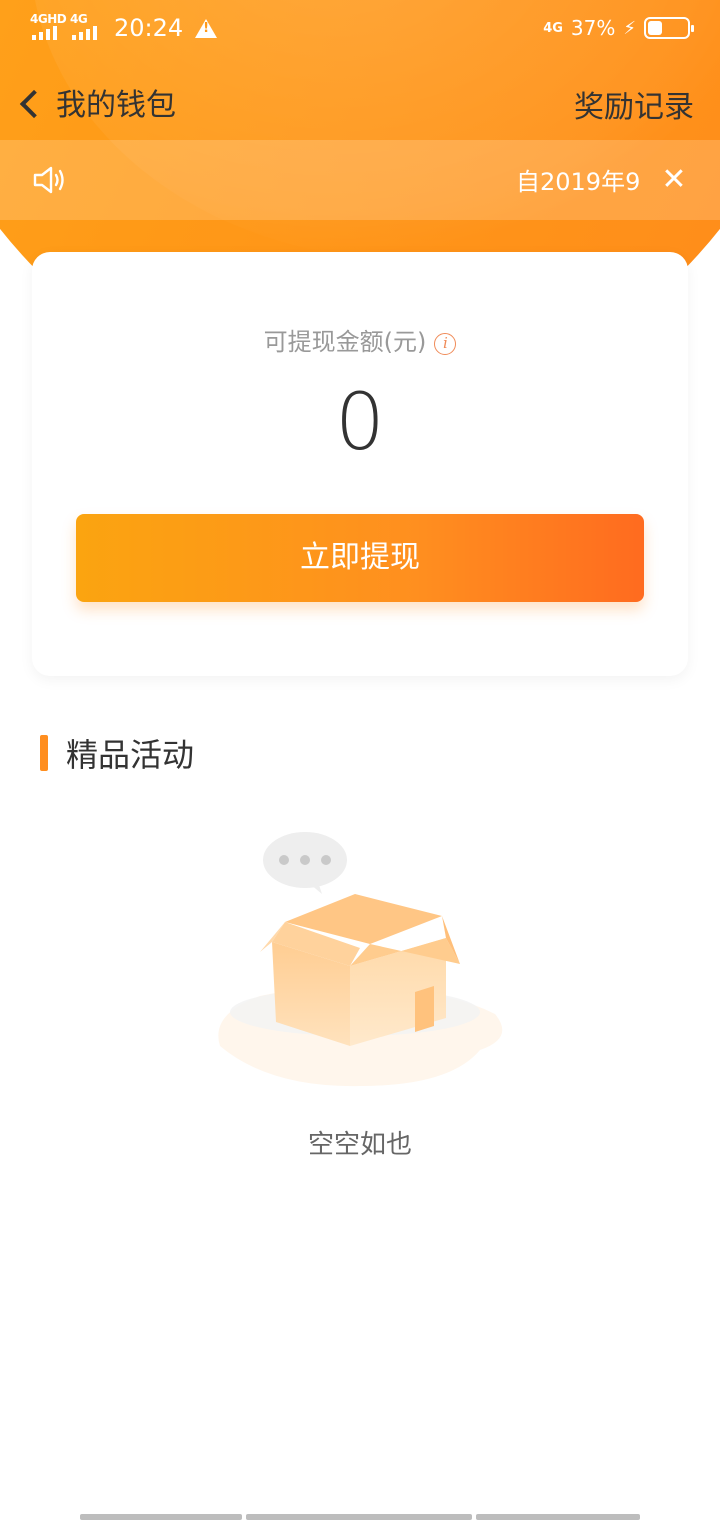 Image resolution: width=720 pixels, height=1520 pixels. Describe the element at coordinates (206, 28) in the screenshot. I see `warning-icon` at that location.